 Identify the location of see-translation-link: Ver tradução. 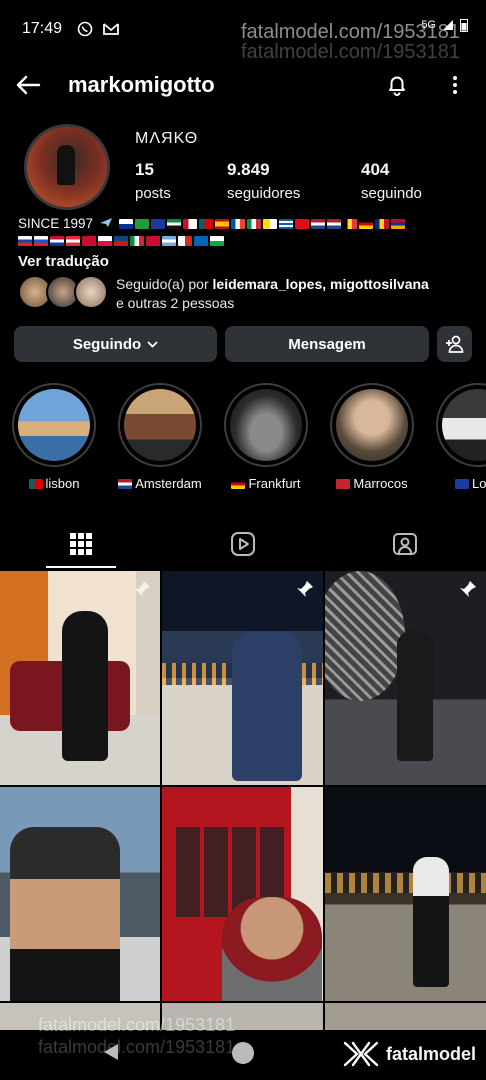
(243, 261).